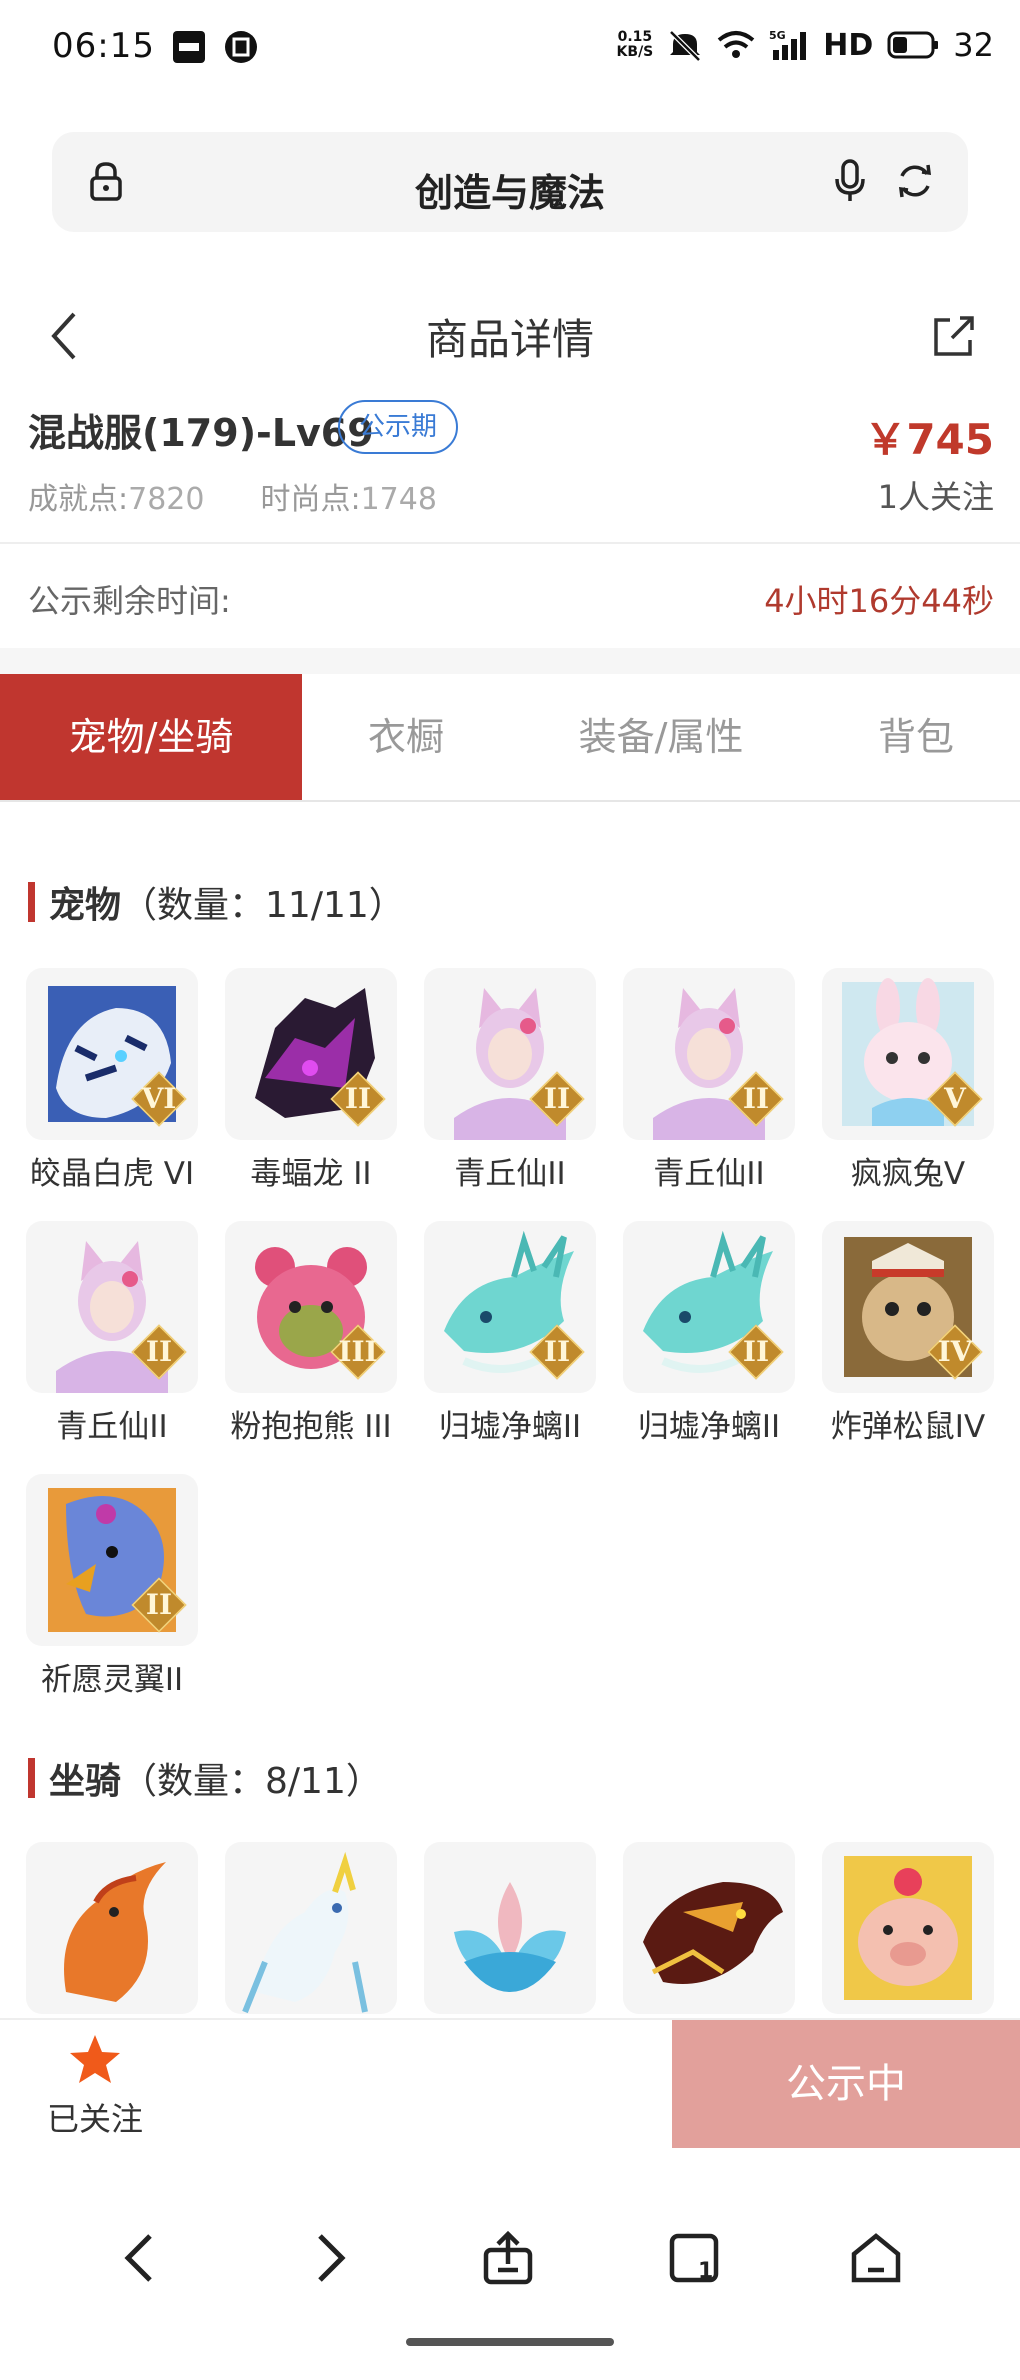 This screenshot has height=2380, width=1020. What do you see at coordinates (736, 44) in the screenshot?
I see `wifi-icon` at bounding box center [736, 44].